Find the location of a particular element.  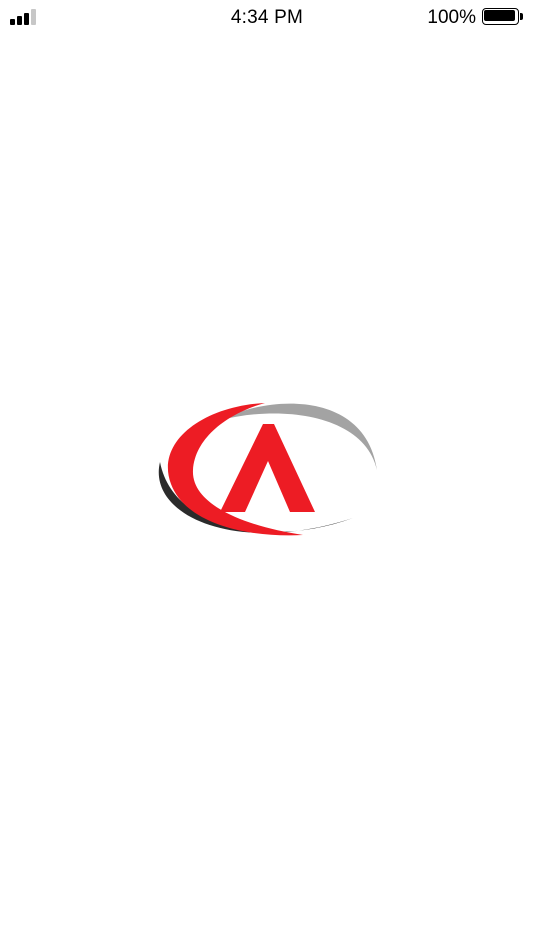

red-a-swoosh-logo-icon is located at coordinates (267, 469).